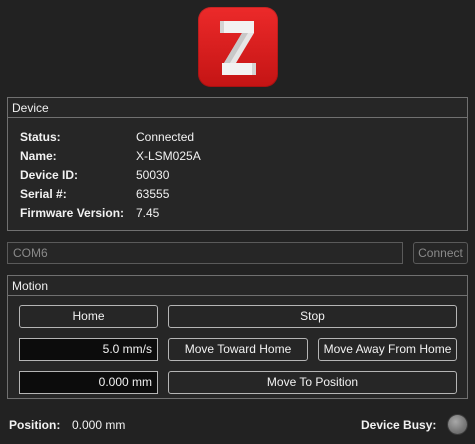  Describe the element at coordinates (88, 349) in the screenshot. I see `speed-input: 5.0 mm/s` at that location.